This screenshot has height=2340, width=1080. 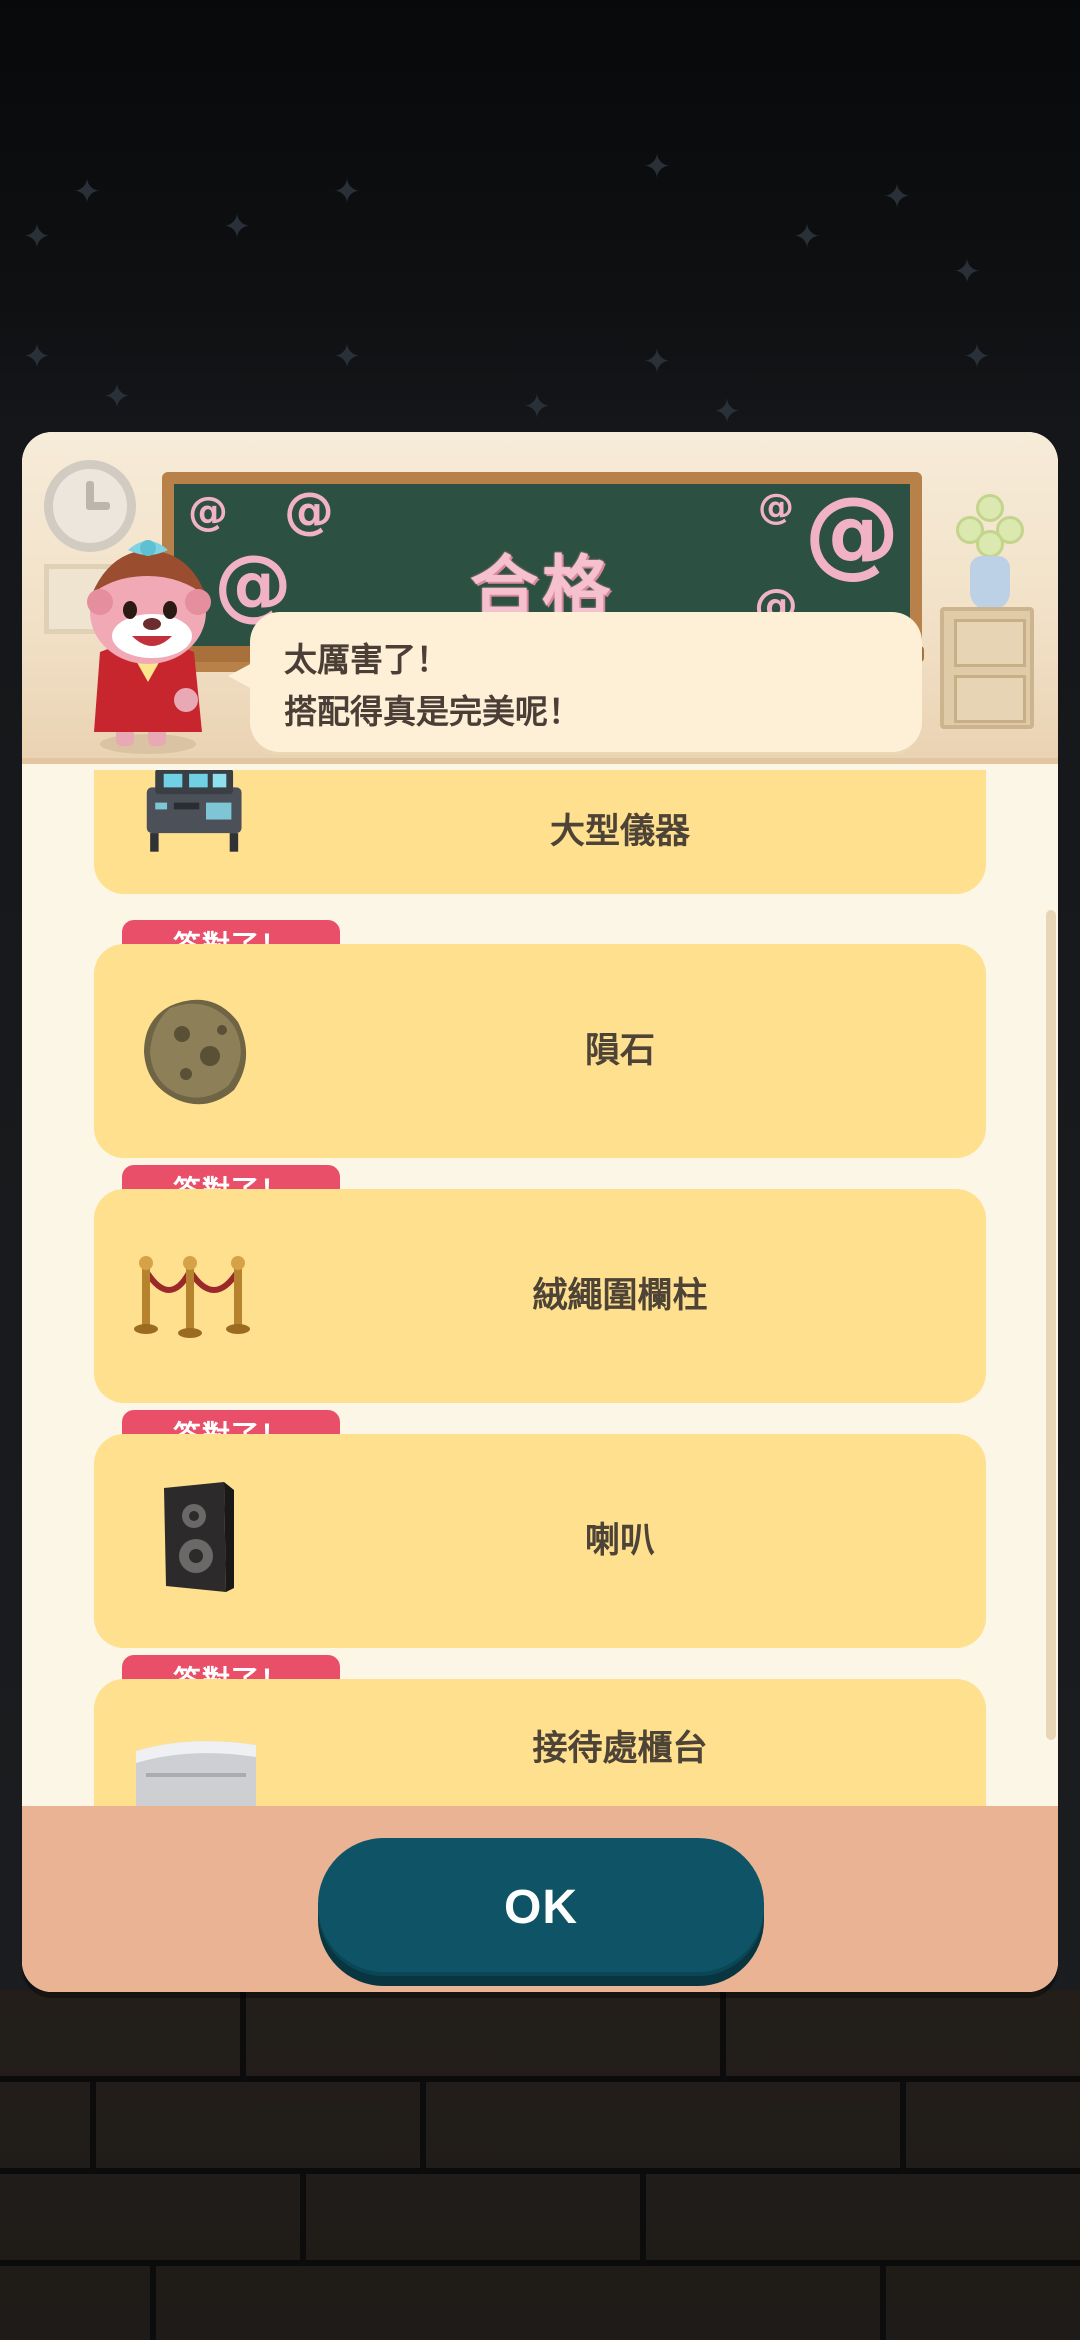 I want to click on ok-button: OK, so click(x=541, y=1907).